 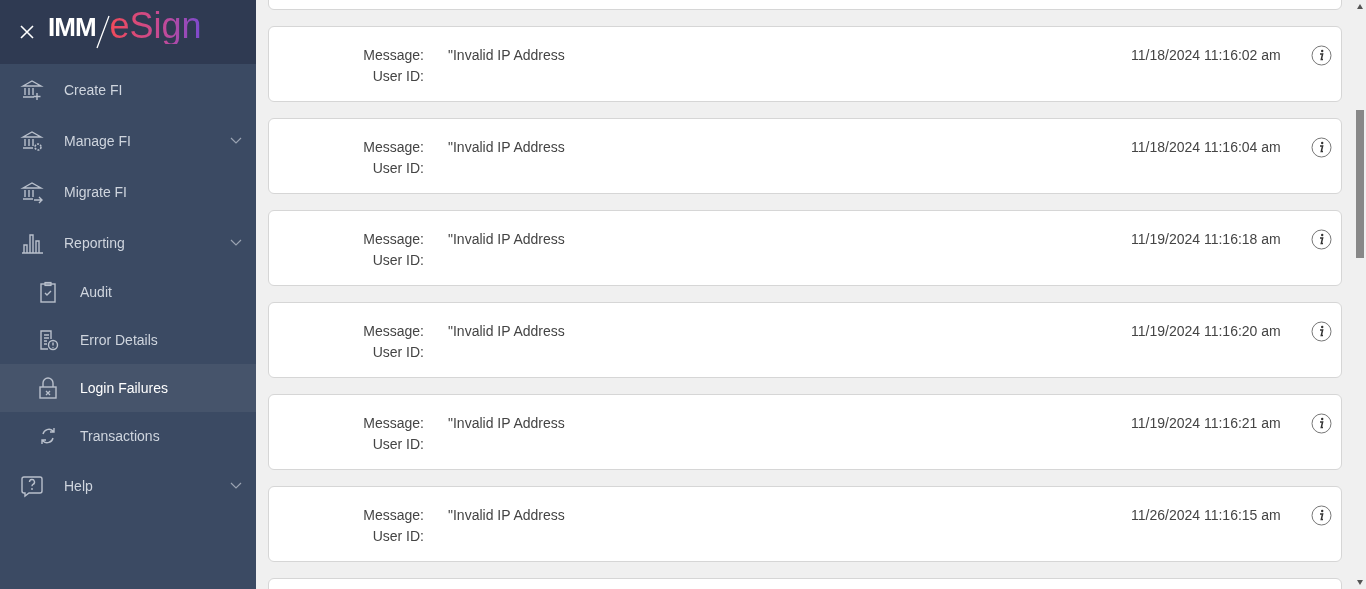 I want to click on scrollbar-thumb, so click(x=1360, y=184).